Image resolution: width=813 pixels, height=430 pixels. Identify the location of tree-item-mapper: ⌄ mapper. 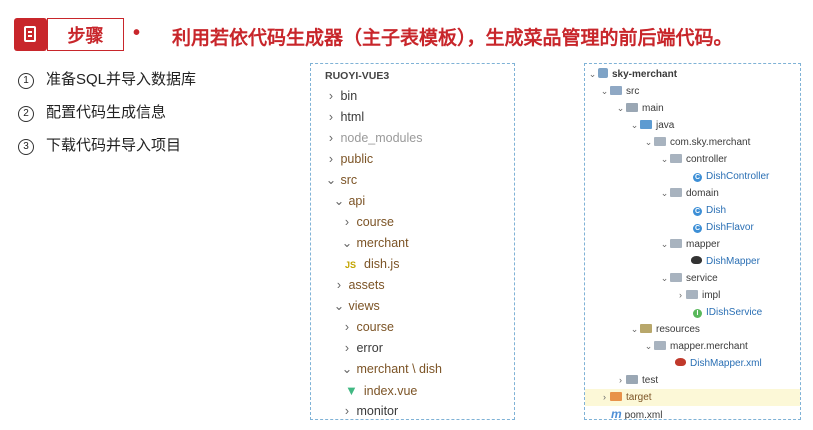
(692, 244).